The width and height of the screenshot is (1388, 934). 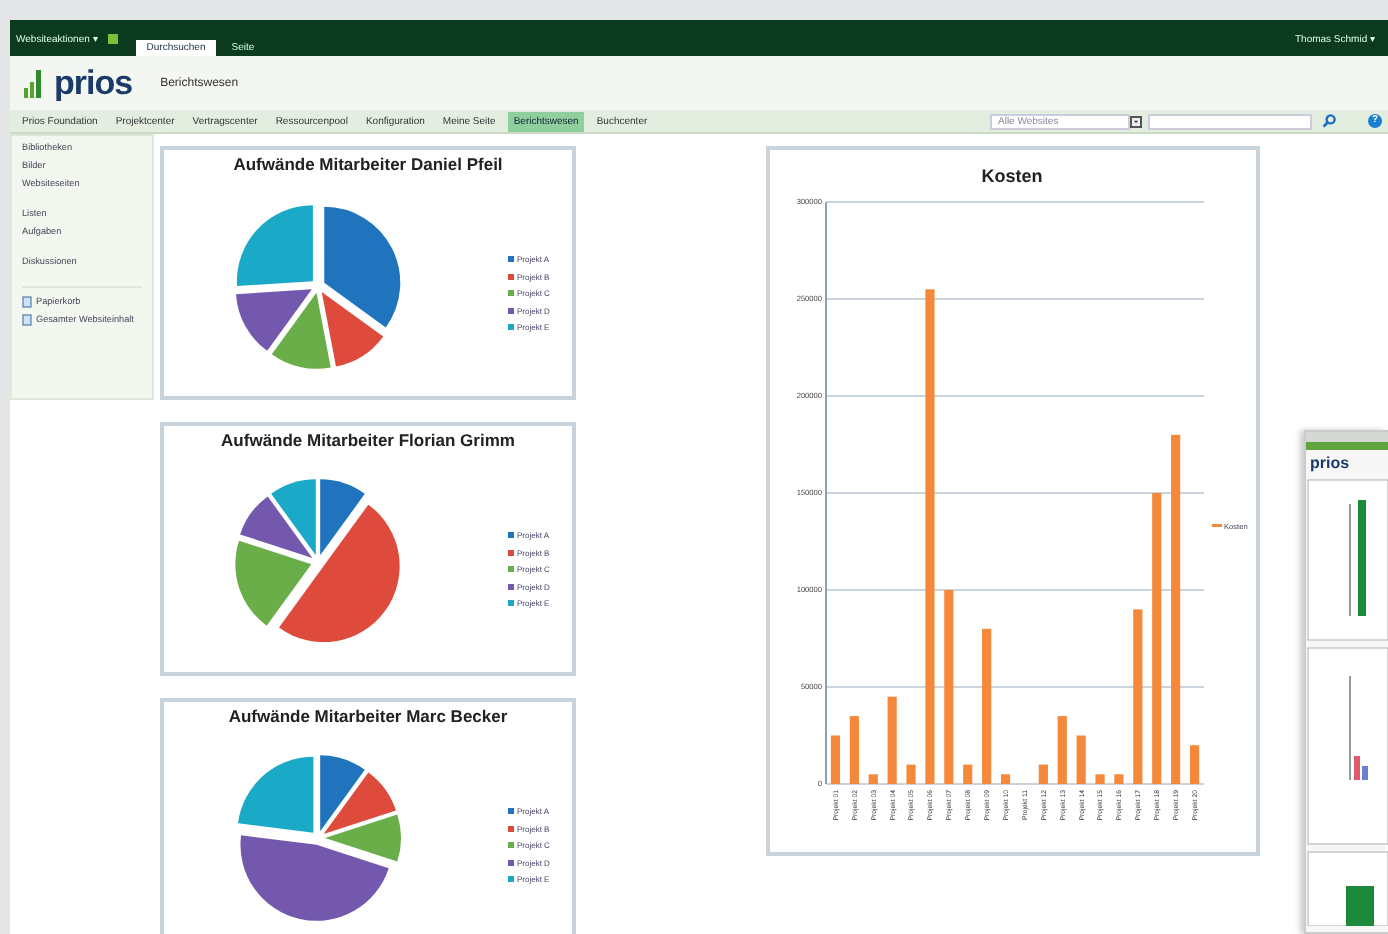 What do you see at coordinates (368, 165) in the screenshot?
I see `chart-title: Aufwände Mitarbeiter Daniel Pfeil` at bounding box center [368, 165].